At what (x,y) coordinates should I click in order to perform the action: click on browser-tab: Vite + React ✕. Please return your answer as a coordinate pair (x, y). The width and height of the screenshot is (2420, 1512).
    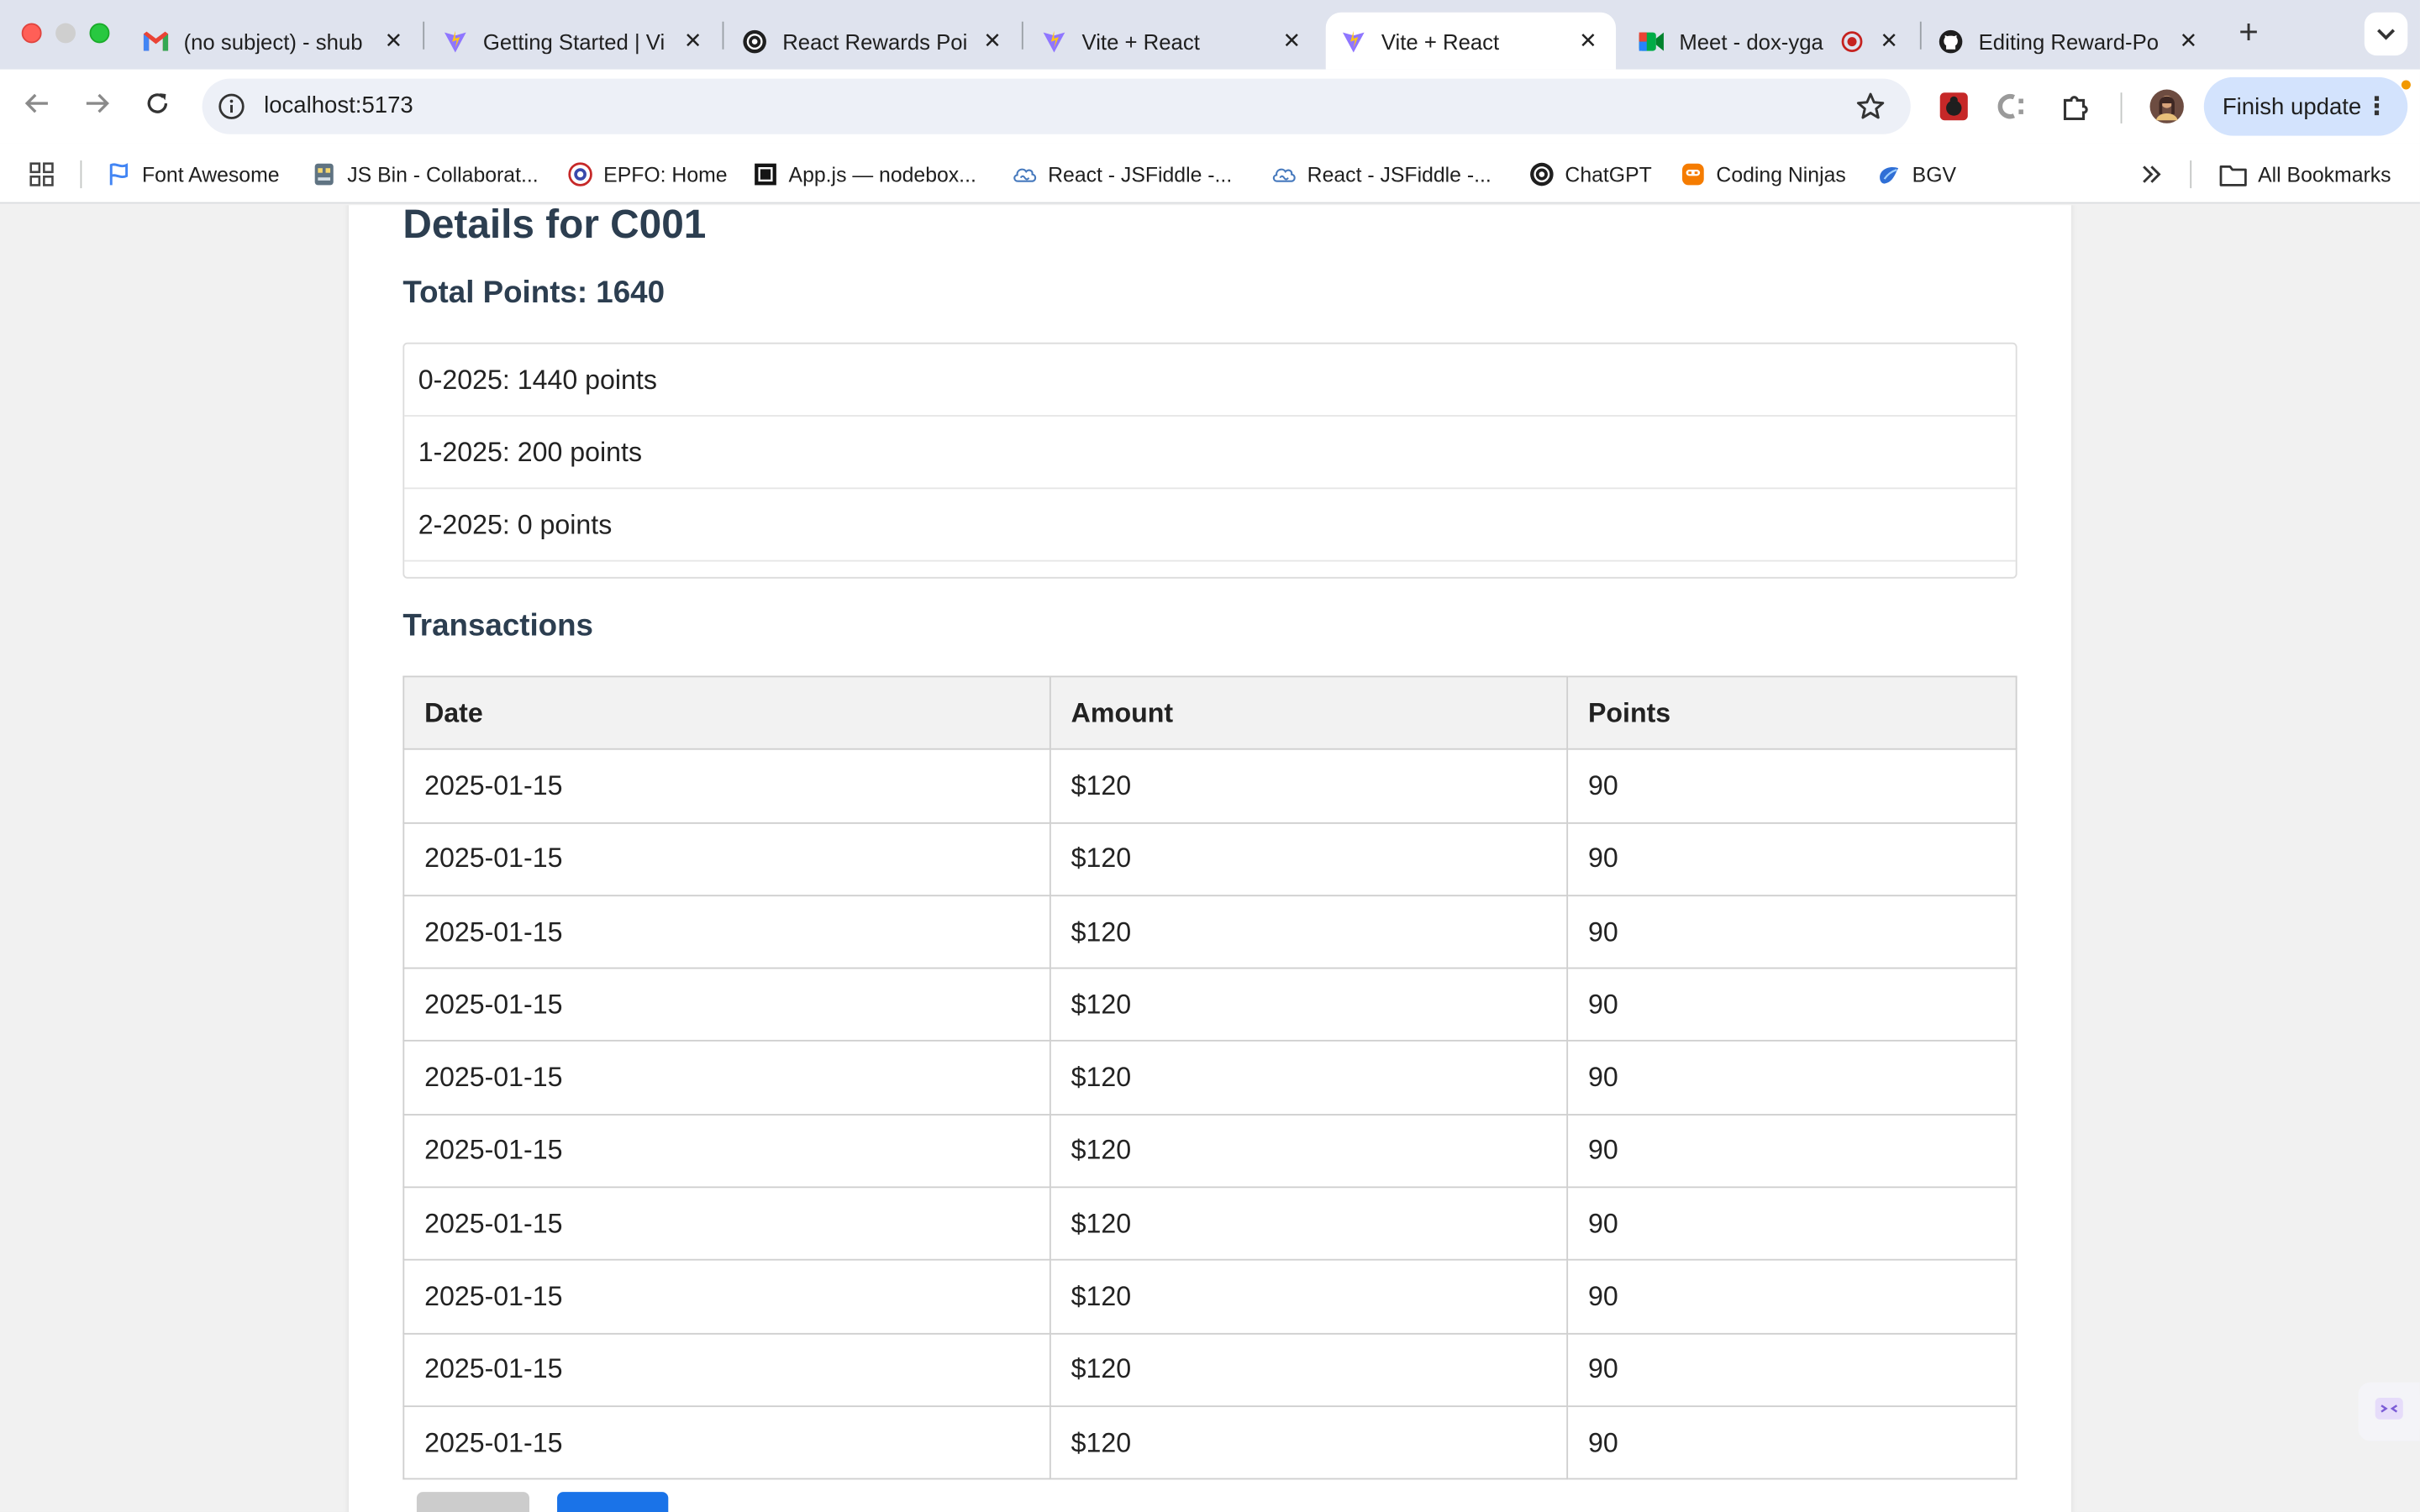
    Looking at the image, I should click on (1172, 41).